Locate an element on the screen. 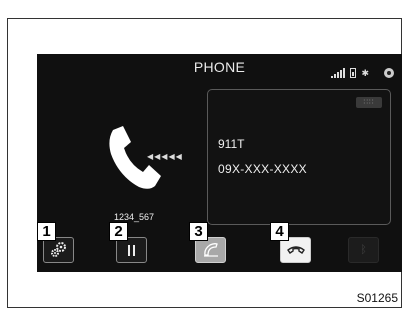  outgoing-arrows-icon: ◀◀◀◀◀ is located at coordinates (165, 156).